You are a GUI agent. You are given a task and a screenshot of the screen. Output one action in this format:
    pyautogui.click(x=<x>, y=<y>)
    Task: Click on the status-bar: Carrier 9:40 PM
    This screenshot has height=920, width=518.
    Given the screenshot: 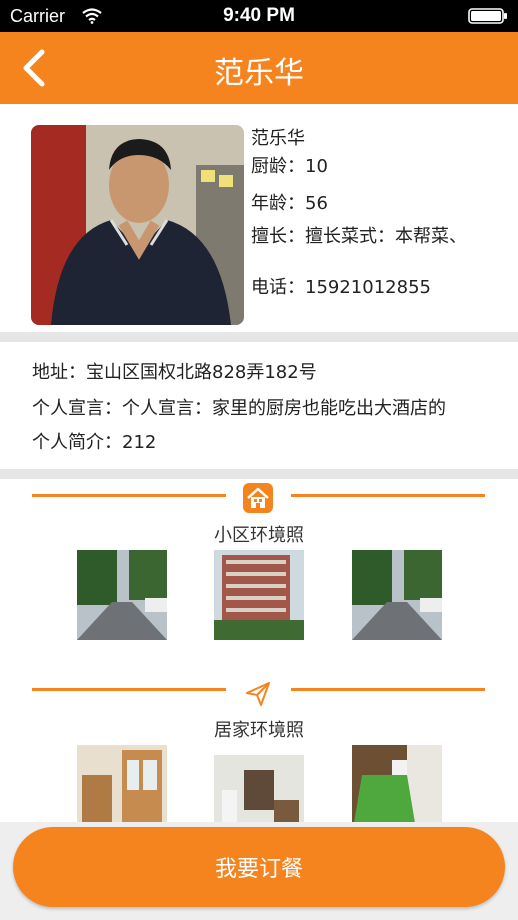 What is the action you would take?
    pyautogui.click(x=259, y=16)
    